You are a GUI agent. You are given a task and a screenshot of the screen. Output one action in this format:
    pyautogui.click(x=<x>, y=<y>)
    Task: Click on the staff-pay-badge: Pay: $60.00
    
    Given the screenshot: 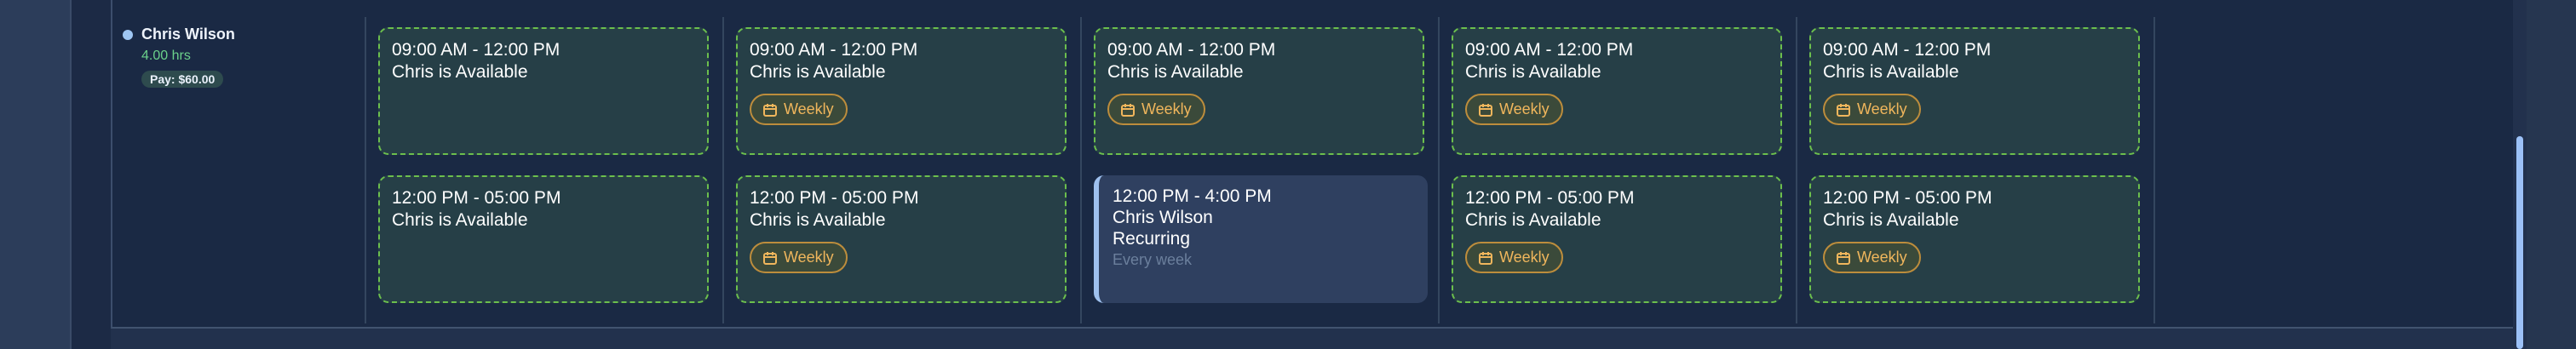 What is the action you would take?
    pyautogui.click(x=183, y=79)
    